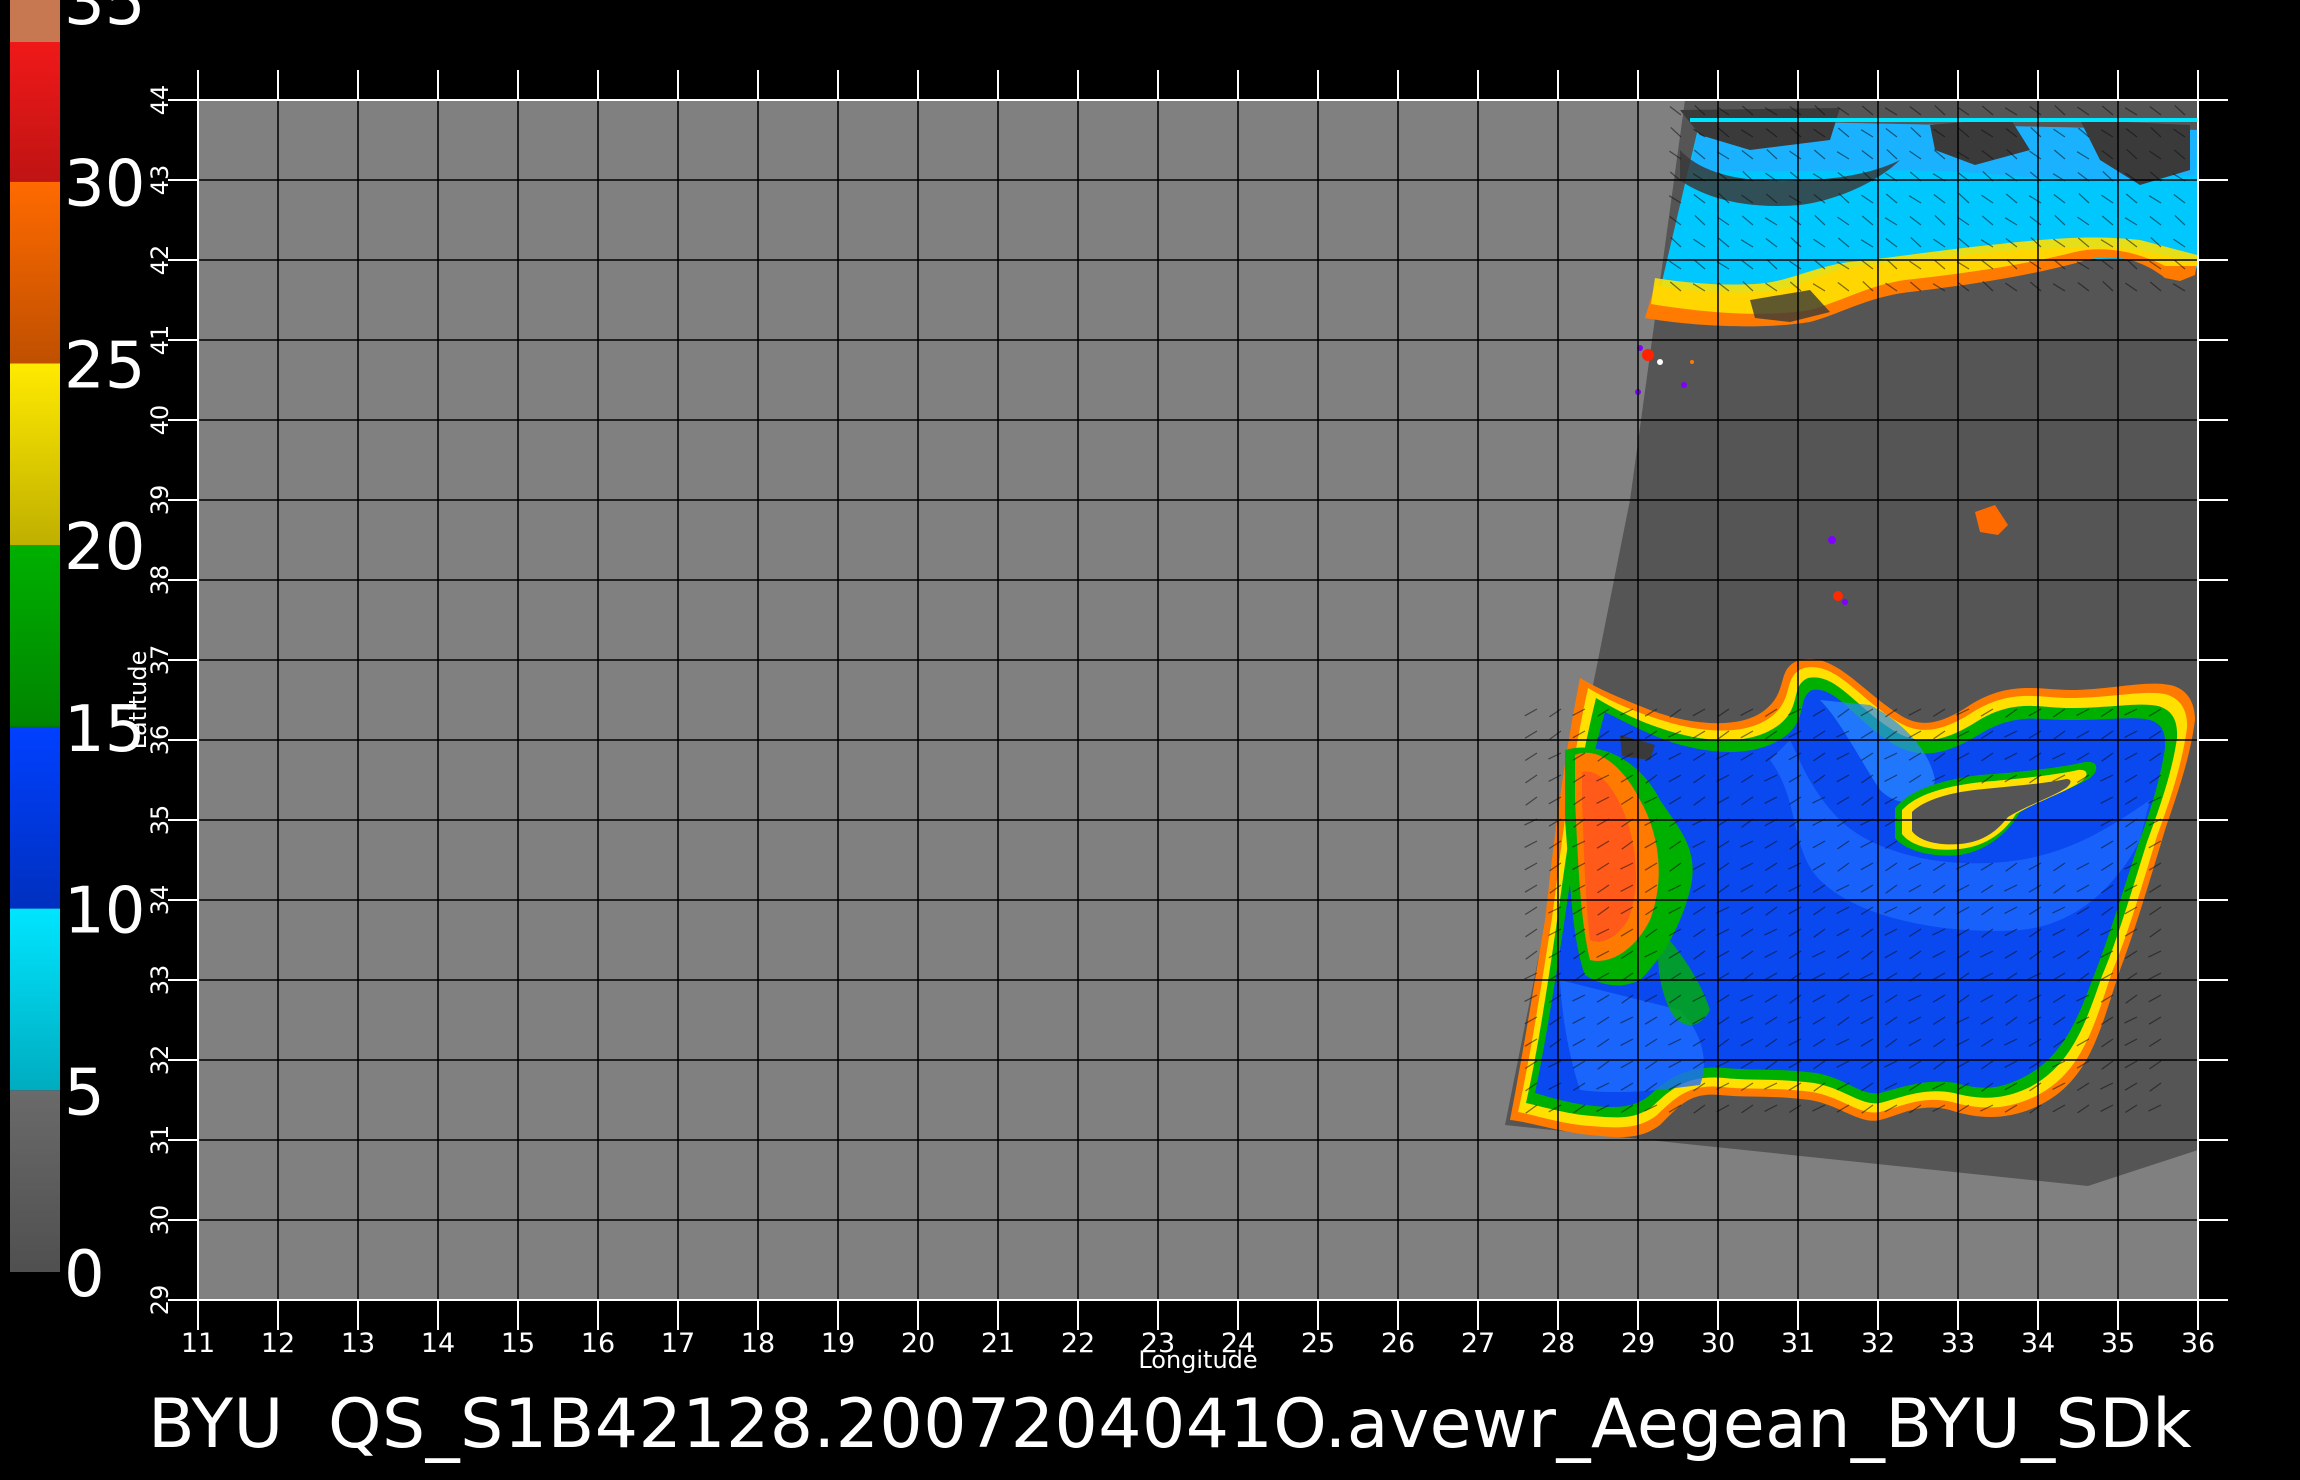  Describe the element at coordinates (758, 1343) in the screenshot. I see `x-tick-label: 18` at that location.